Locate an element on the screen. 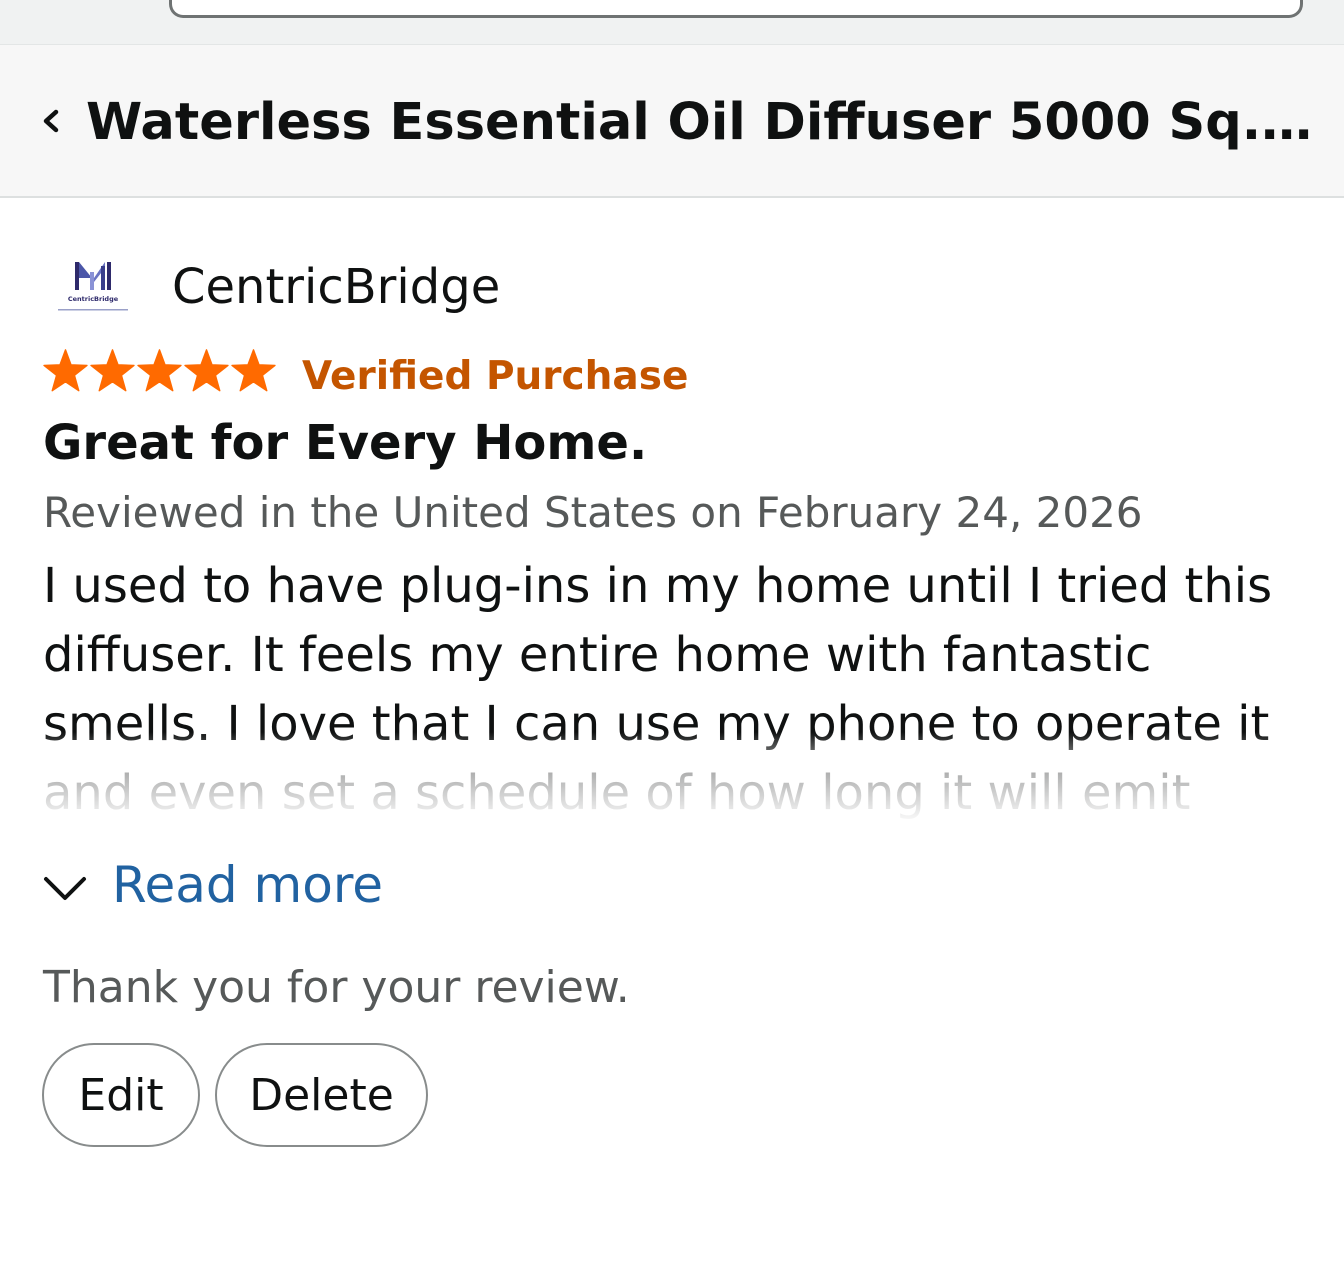 This screenshot has width=1344, height=1265. read-more-label: Read more is located at coordinates (248, 885).